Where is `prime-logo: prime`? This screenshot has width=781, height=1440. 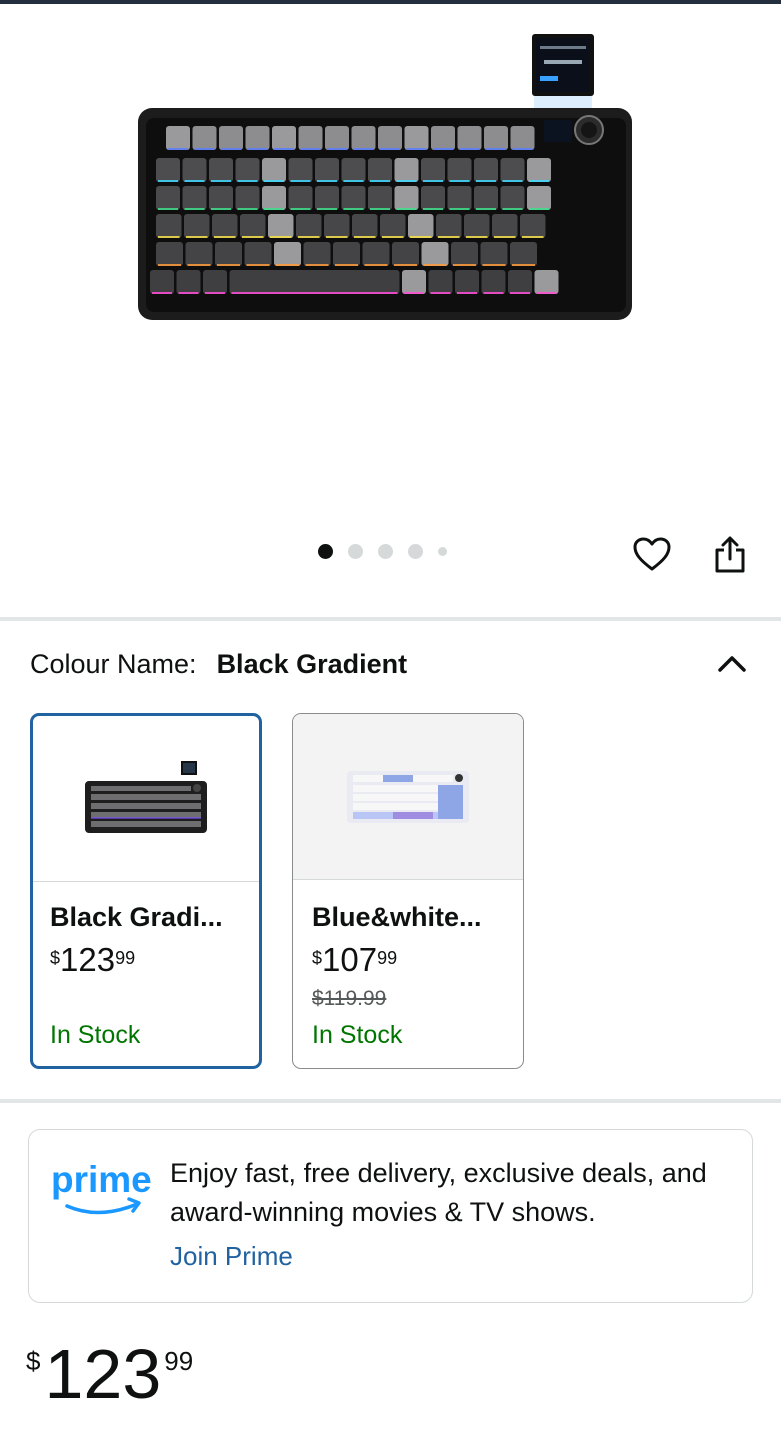 prime-logo: prime is located at coordinates (101, 1187).